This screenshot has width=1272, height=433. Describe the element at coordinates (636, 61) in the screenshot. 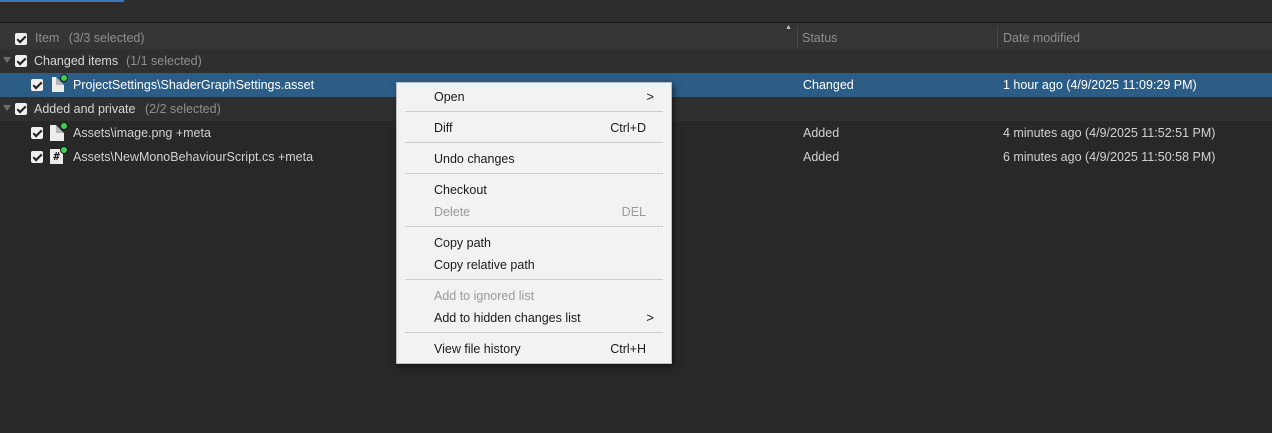

I see `group-header-changed-items: Changed items (1/1 selected)` at that location.